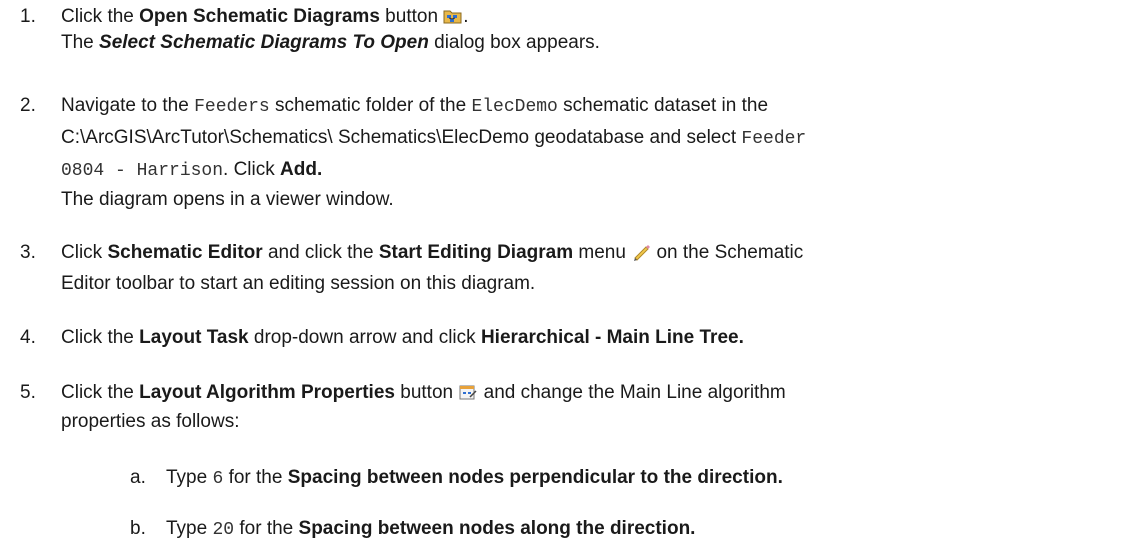 This screenshot has height=548, width=1121. Describe the element at coordinates (468, 392) in the screenshot. I see `layout-algorithm-properties-icon` at that location.